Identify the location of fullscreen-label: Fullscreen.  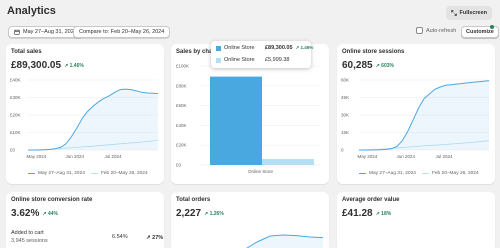
(473, 13).